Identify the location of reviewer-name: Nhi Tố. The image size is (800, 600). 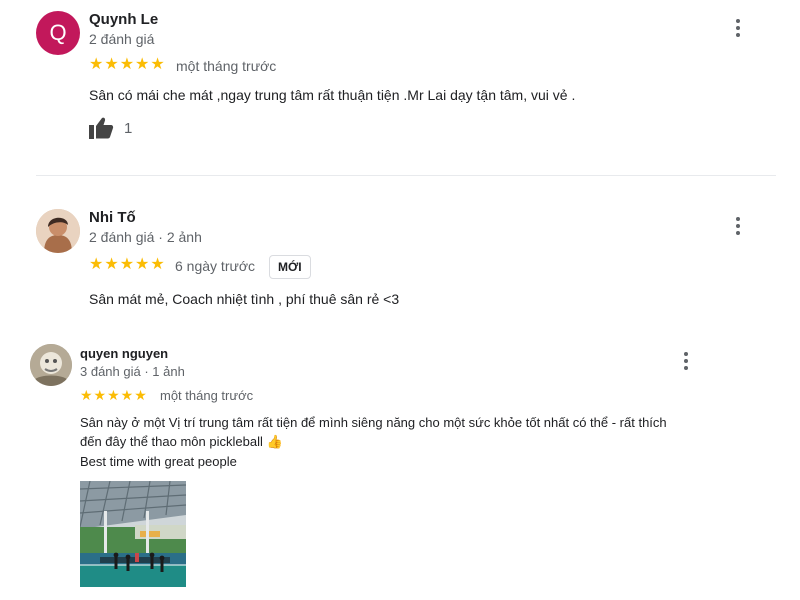
(112, 217).